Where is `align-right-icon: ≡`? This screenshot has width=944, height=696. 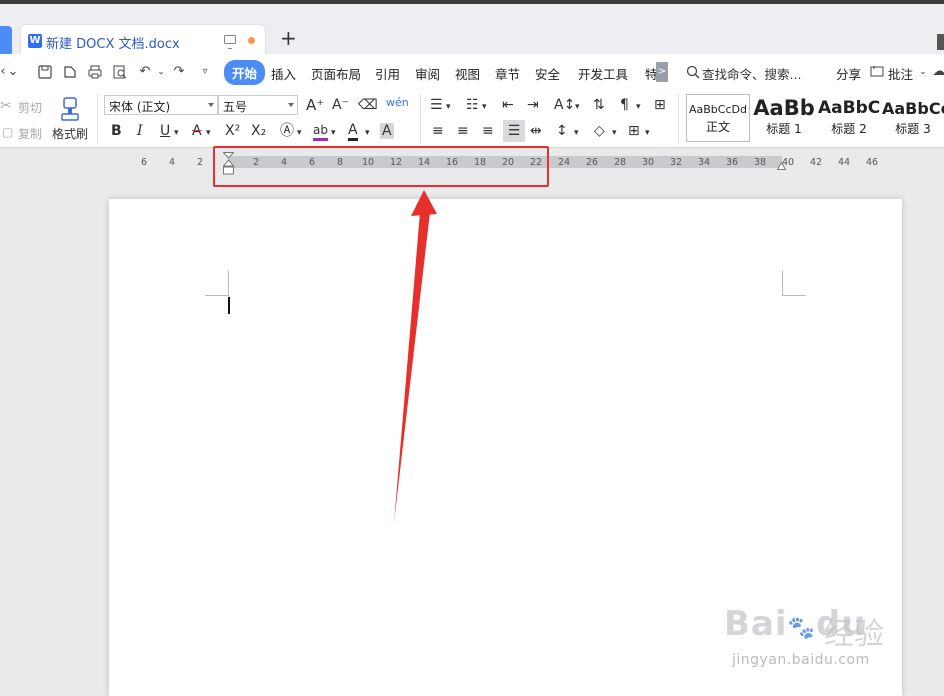 align-right-icon: ≡ is located at coordinates (488, 131).